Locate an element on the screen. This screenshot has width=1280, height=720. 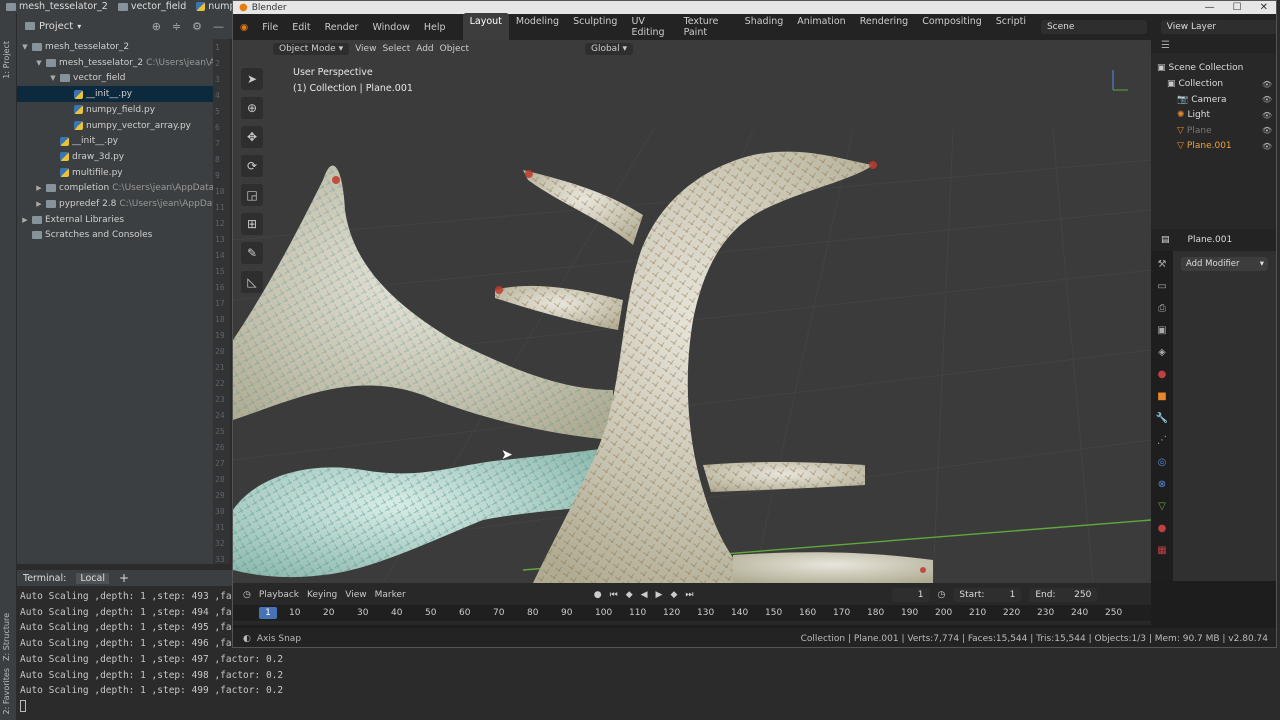
favorites-tool-button: 2: Favorites is located at coordinates (6, 691).